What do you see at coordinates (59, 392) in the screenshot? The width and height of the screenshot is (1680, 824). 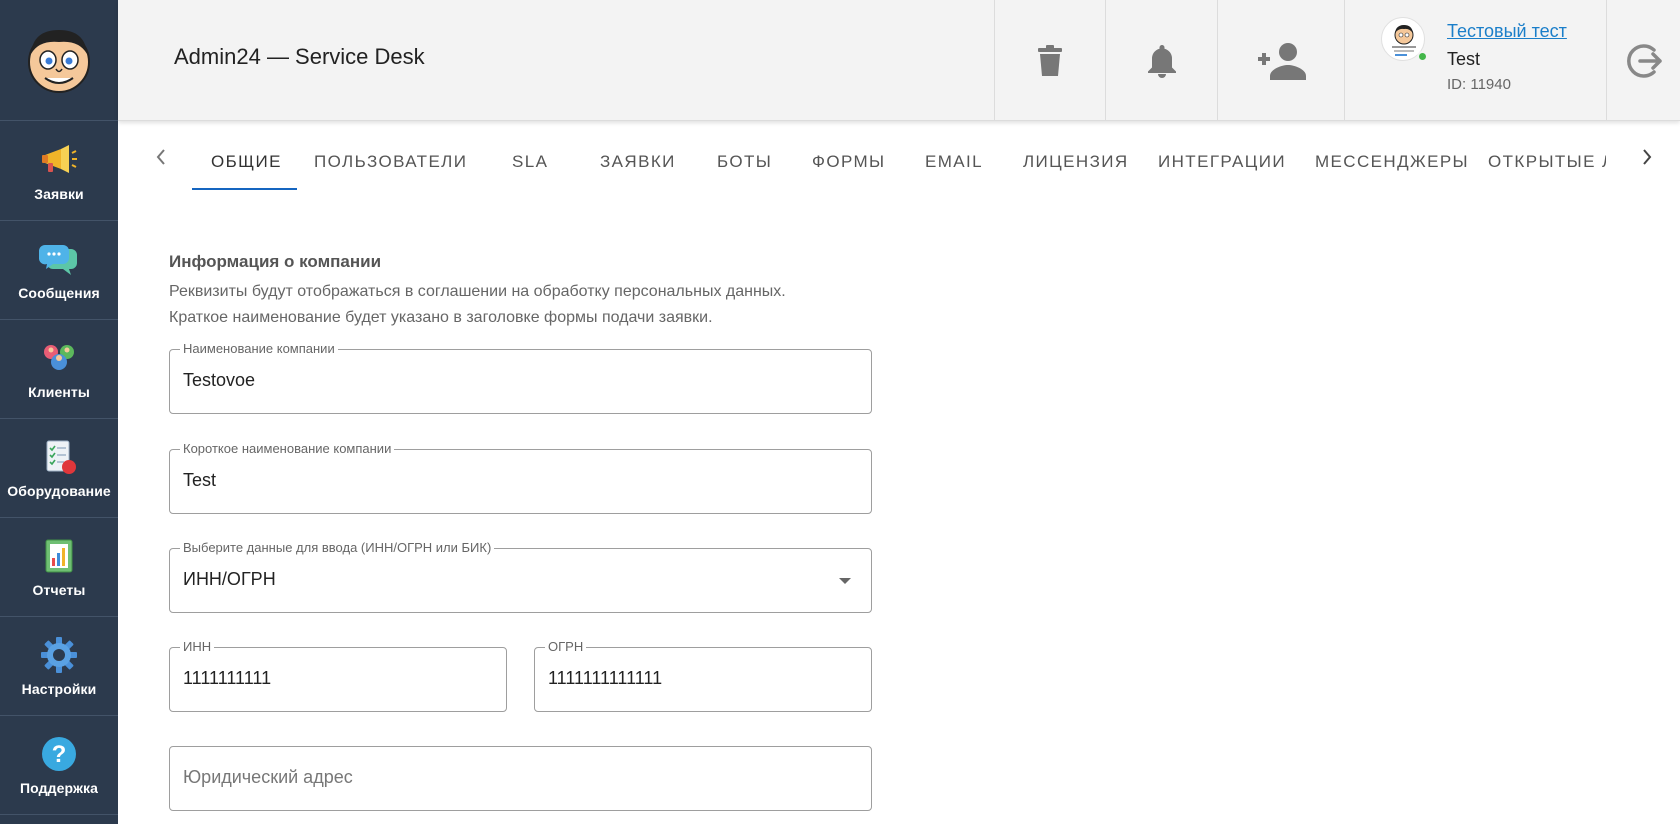 I see `sidebar-item-label: Клиенты` at bounding box center [59, 392].